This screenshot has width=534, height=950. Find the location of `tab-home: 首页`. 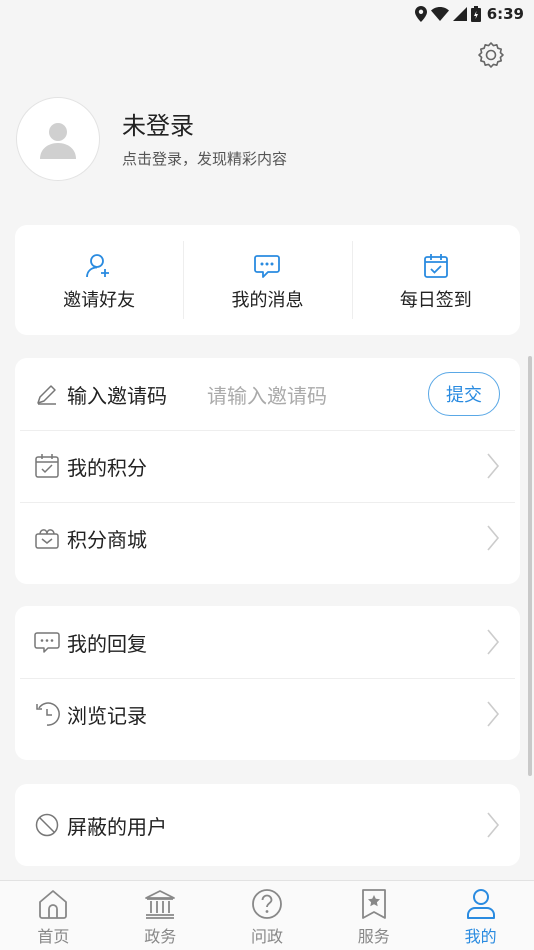

tab-home: 首页 is located at coordinates (53, 915).